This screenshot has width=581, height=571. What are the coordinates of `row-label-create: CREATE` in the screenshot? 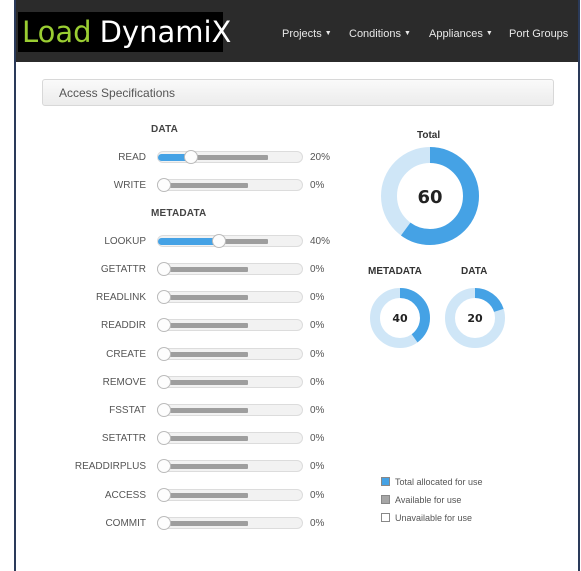 It's located at (126, 354).